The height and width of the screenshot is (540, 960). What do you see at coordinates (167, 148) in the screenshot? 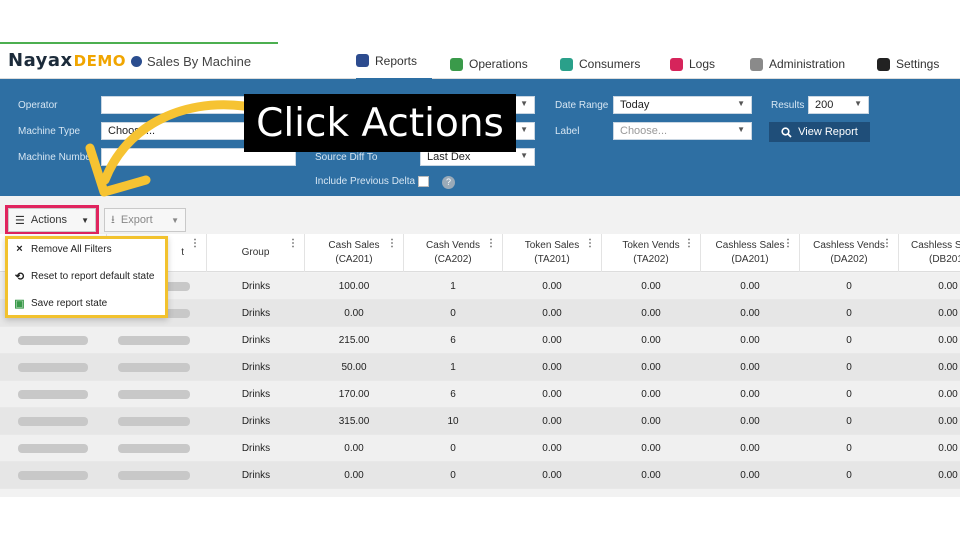
I see `annotation-arrow` at bounding box center [167, 148].